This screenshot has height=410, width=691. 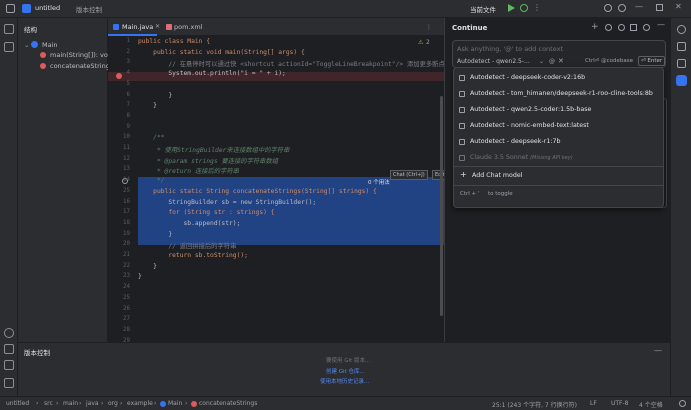 I want to click on line-number: 27, so click(x=119, y=319).